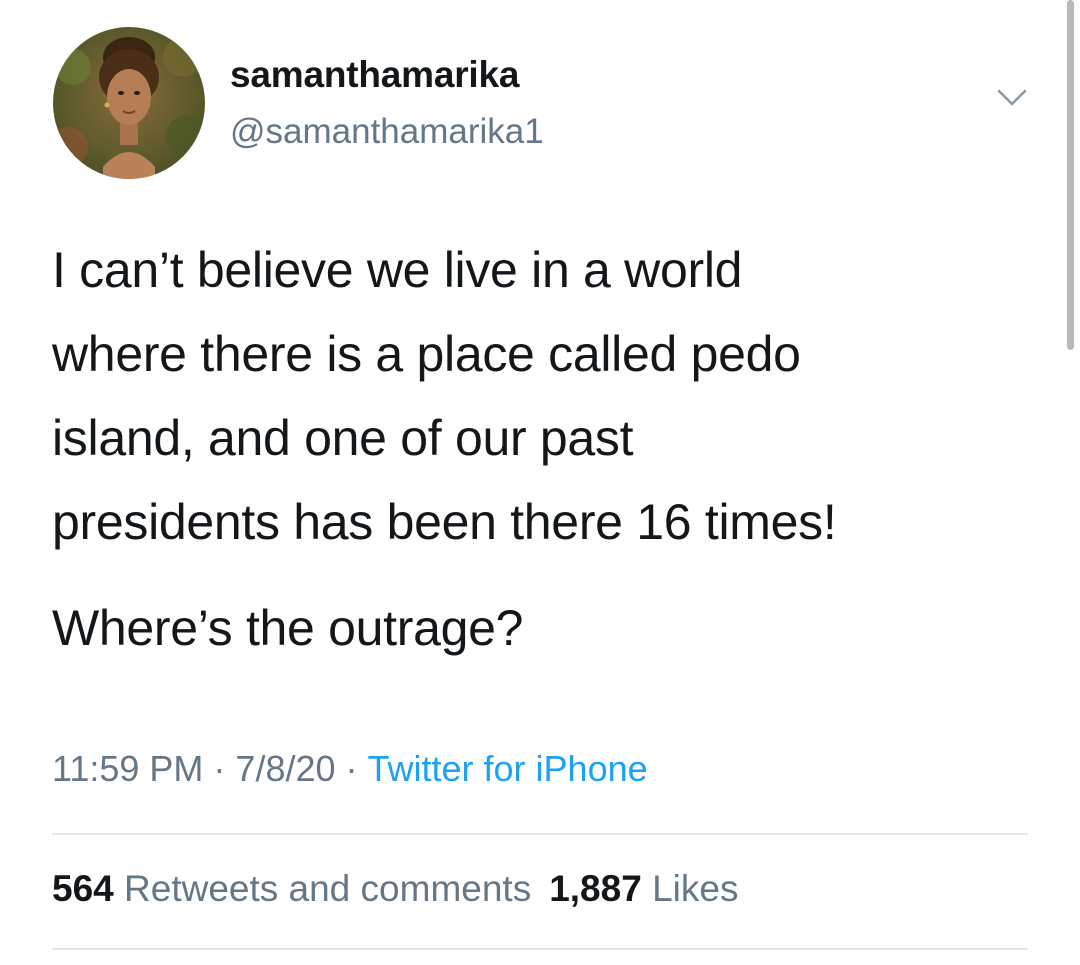  I want to click on tweet-stats: 564 Retweets and comments 1,887 Likes, so click(395, 889).